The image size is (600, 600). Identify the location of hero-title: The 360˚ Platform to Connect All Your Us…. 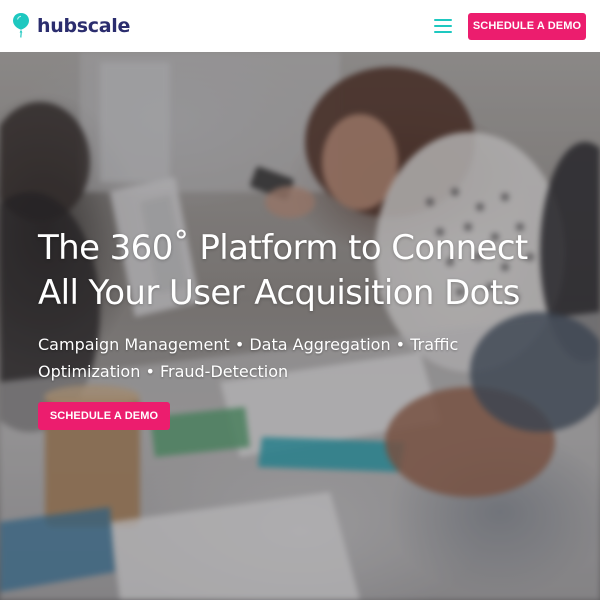
(308, 271).